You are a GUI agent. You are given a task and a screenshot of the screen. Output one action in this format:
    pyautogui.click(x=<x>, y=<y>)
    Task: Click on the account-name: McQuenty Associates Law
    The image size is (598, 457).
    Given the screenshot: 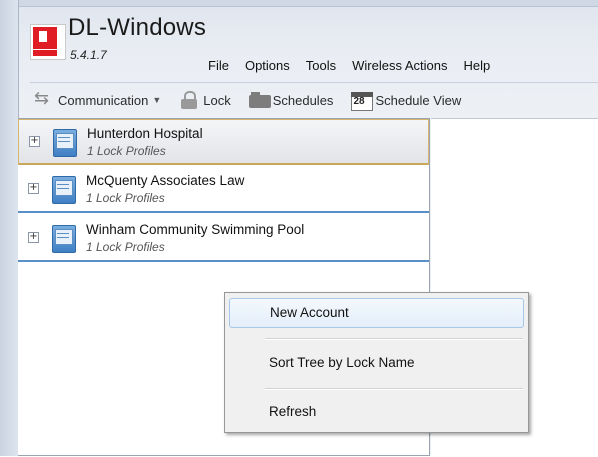 What is the action you would take?
    pyautogui.click(x=165, y=180)
    